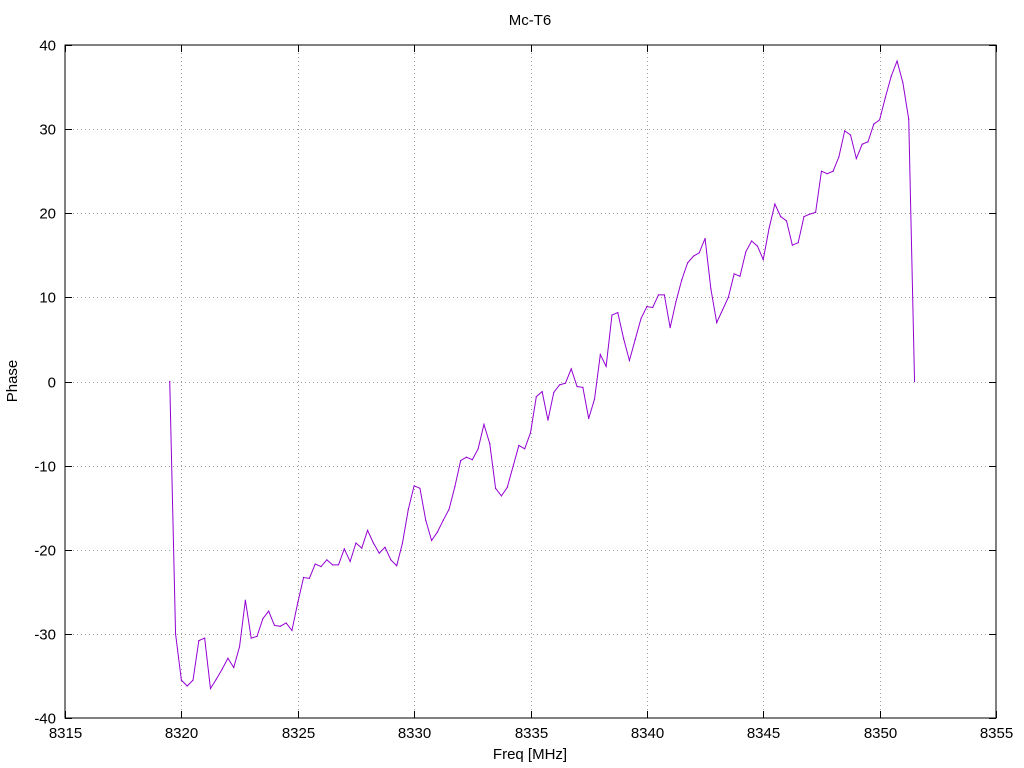 The height and width of the screenshot is (768, 1024). What do you see at coordinates (45, 635) in the screenshot?
I see `y-tick-label: -30` at bounding box center [45, 635].